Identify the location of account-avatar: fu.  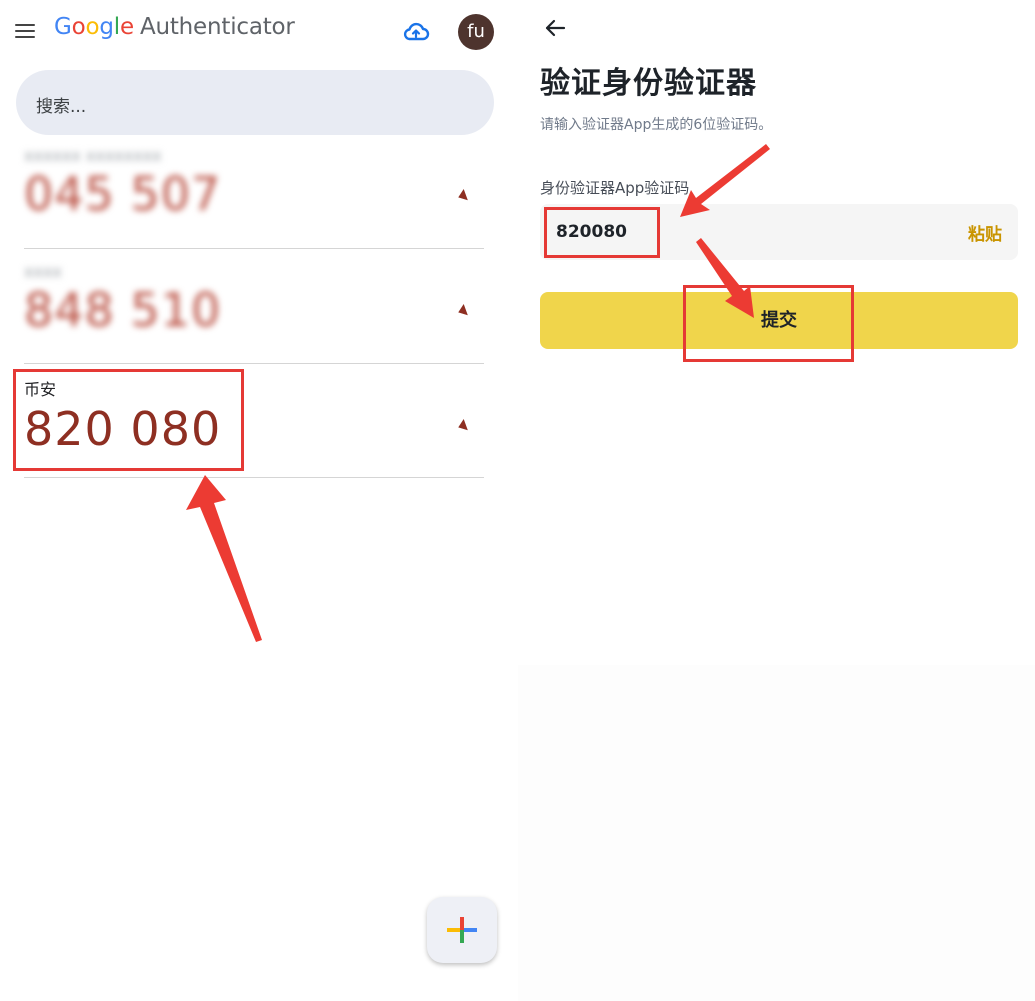
(476, 32).